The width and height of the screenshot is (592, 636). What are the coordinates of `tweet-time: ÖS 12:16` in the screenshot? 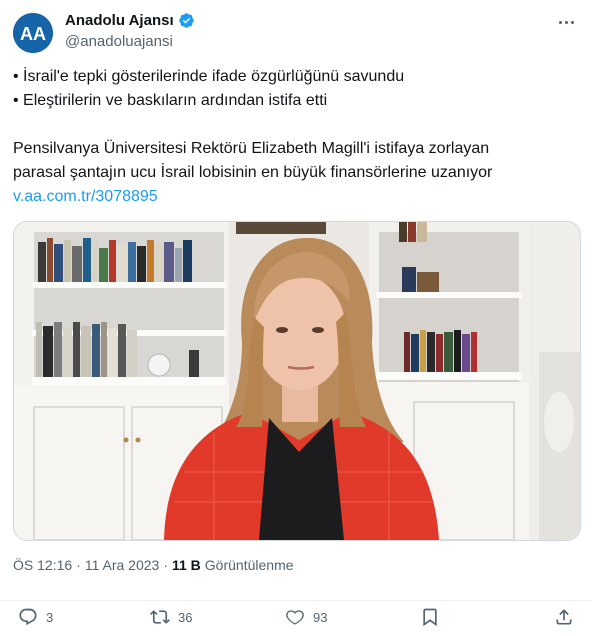 It's located at (42, 565).